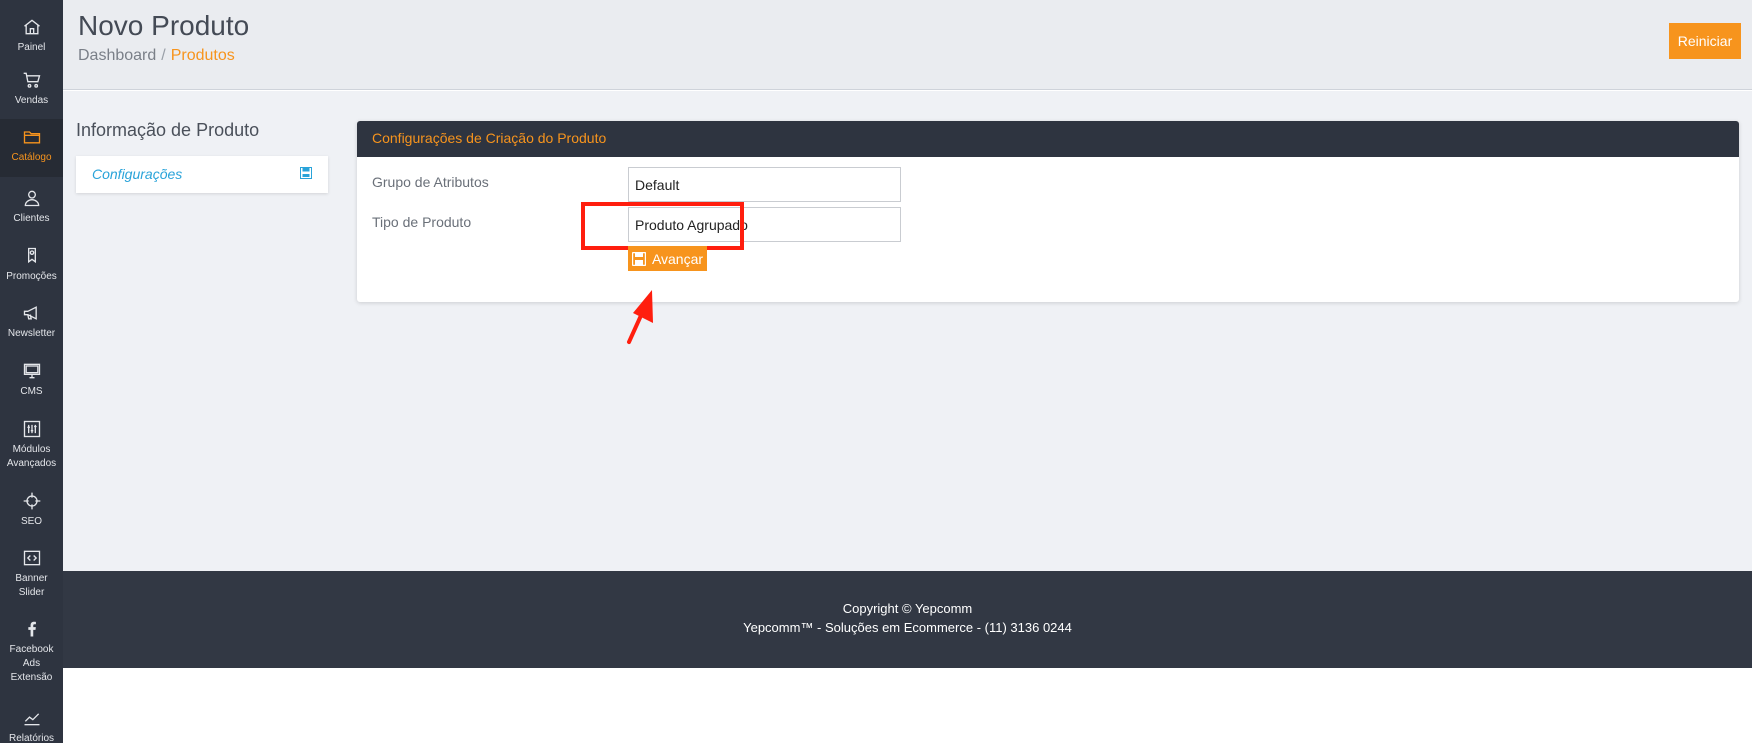 This screenshot has width=1752, height=743. What do you see at coordinates (31, 218) in the screenshot?
I see `sidebar-item-label: Clientes` at bounding box center [31, 218].